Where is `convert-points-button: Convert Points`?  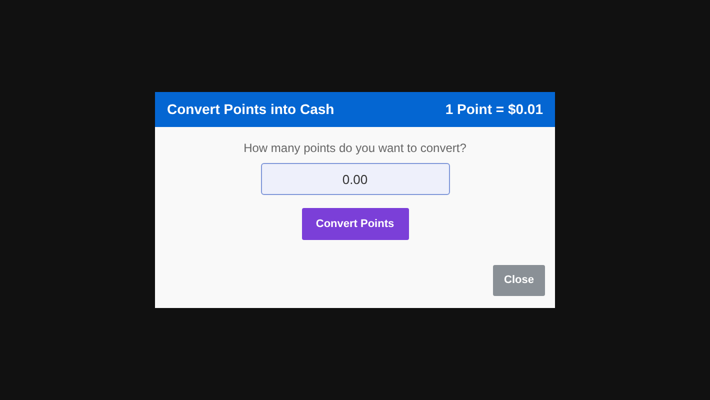 convert-points-button: Convert Points is located at coordinates (355, 224).